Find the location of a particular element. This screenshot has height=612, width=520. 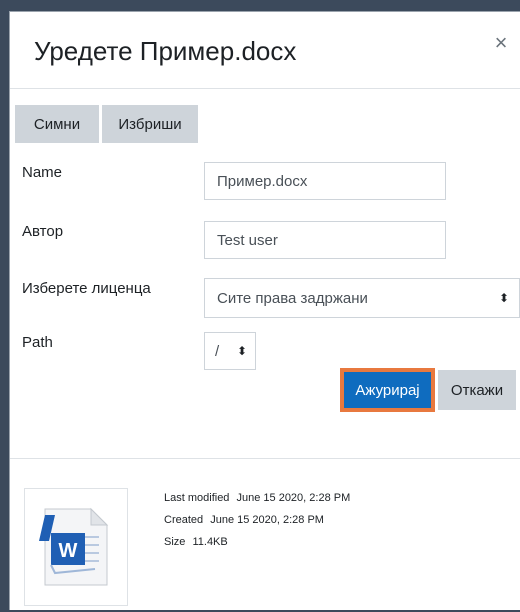

size-info: Size 11.4KB is located at coordinates (196, 542).